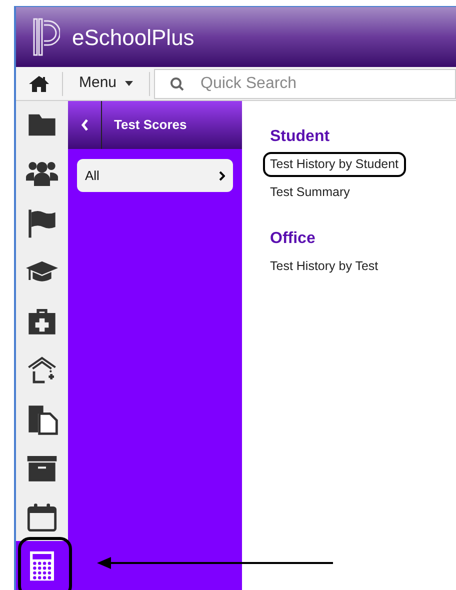 Image resolution: width=456 pixels, height=590 pixels. I want to click on chevron-icon, so click(222, 175).